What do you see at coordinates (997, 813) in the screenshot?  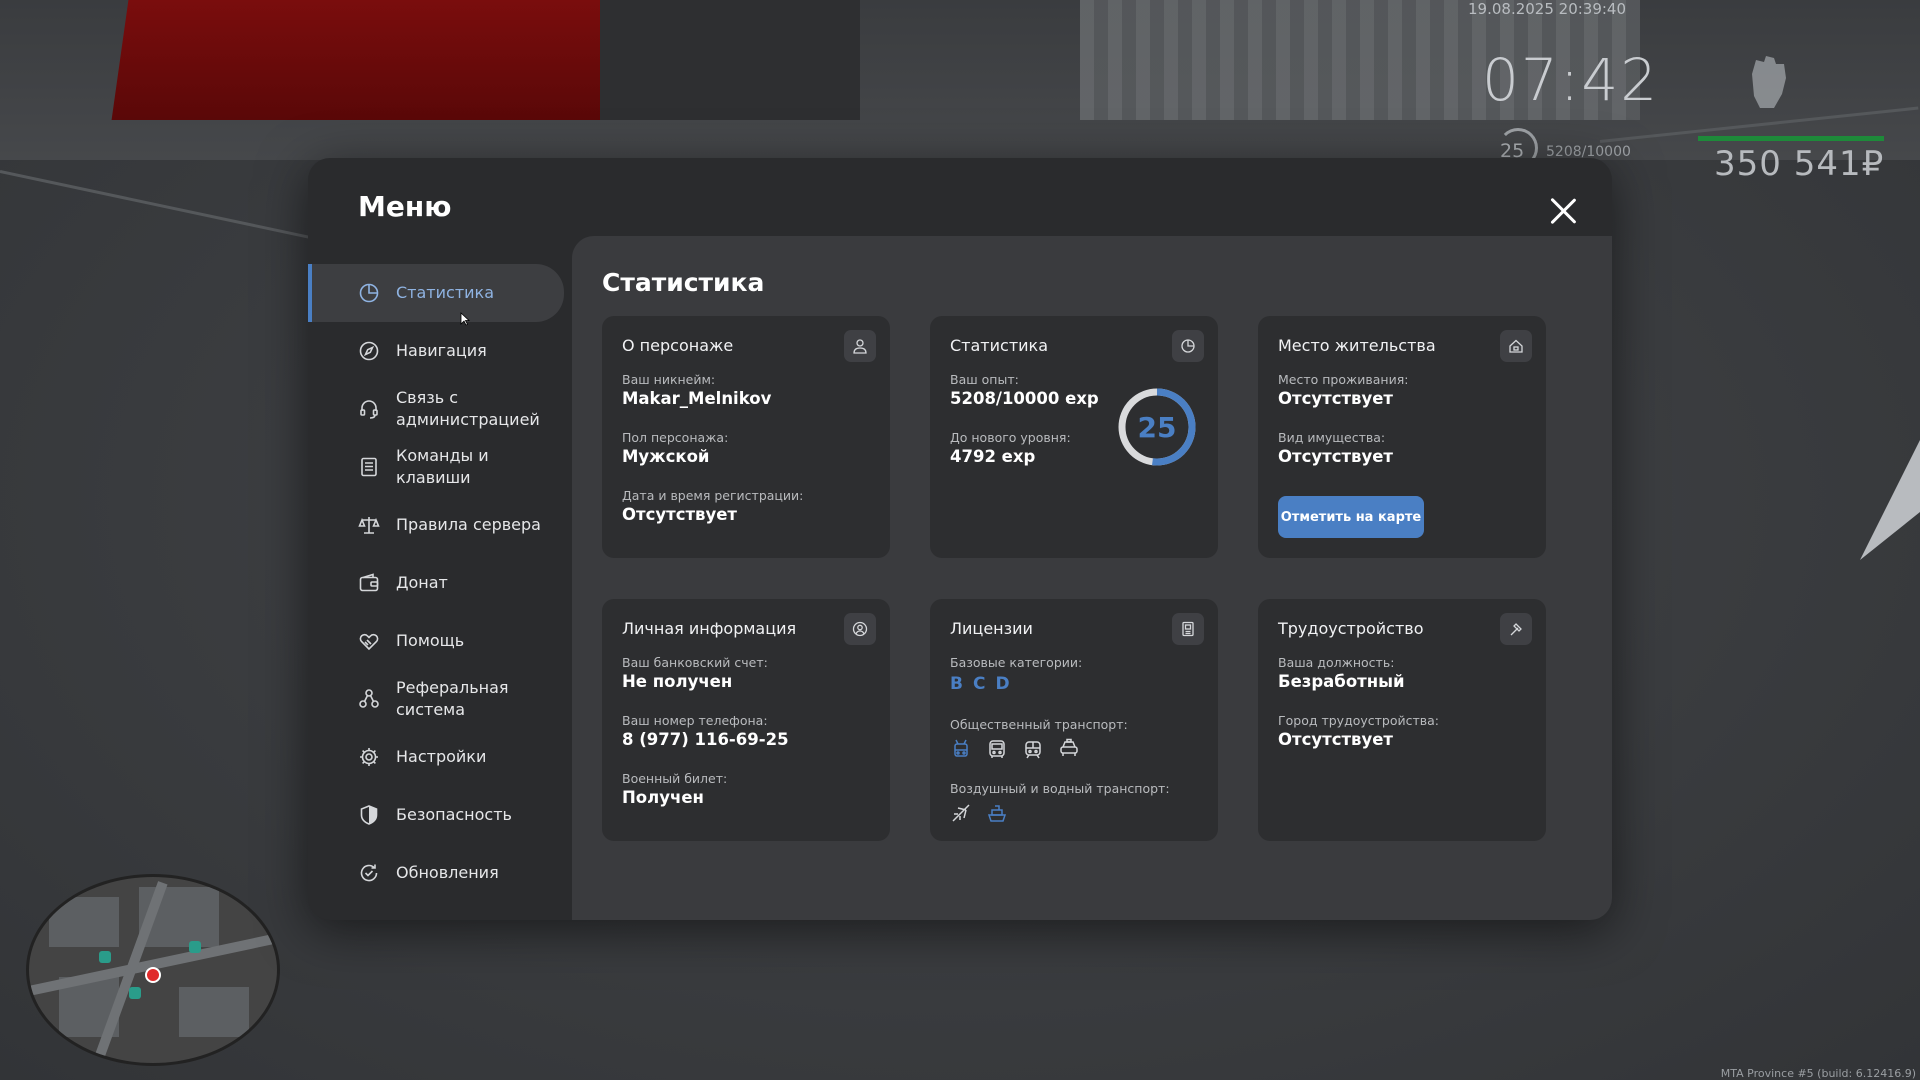 I see `boat-icon` at bounding box center [997, 813].